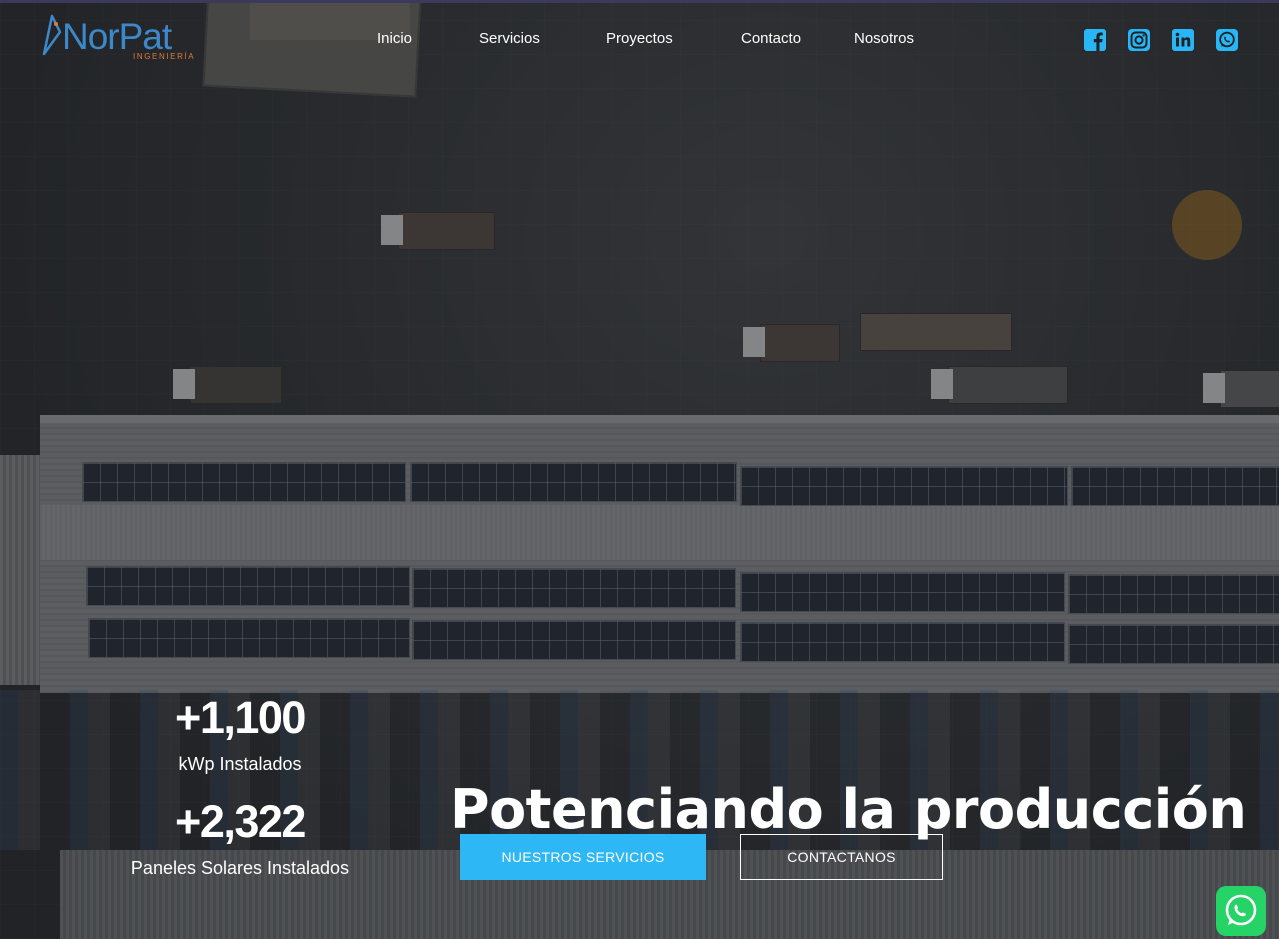  What do you see at coordinates (509, 38) in the screenshot?
I see `nav-item-servicios: Servicios` at bounding box center [509, 38].